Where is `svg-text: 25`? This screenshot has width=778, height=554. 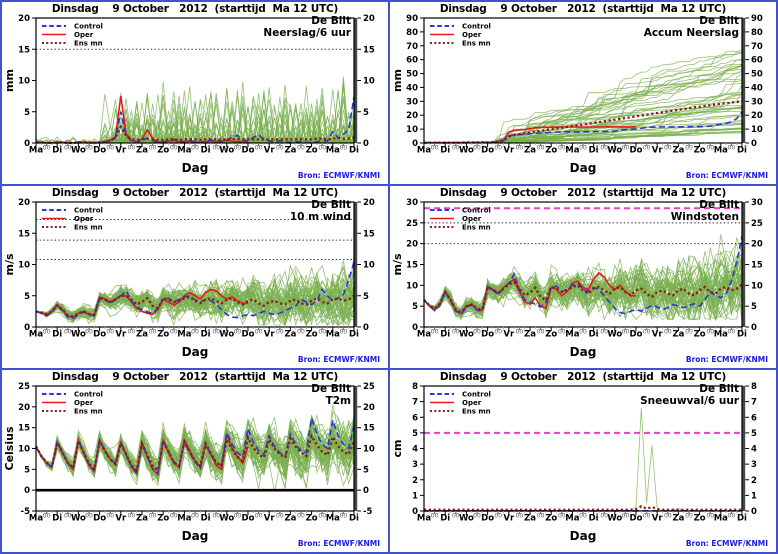 svg-text: 25 is located at coordinates (412, 224).